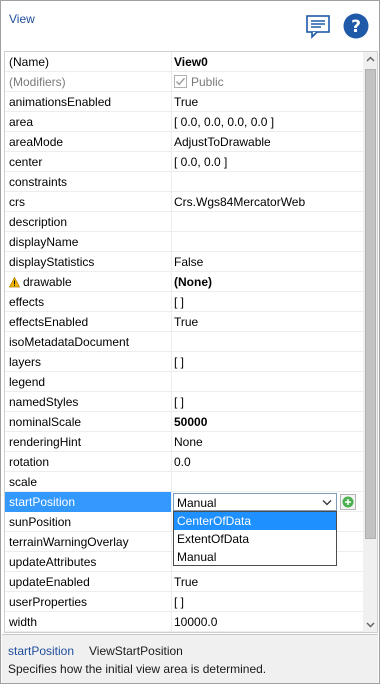  I want to click on property-name-text: updateAttributes, so click(53, 562).